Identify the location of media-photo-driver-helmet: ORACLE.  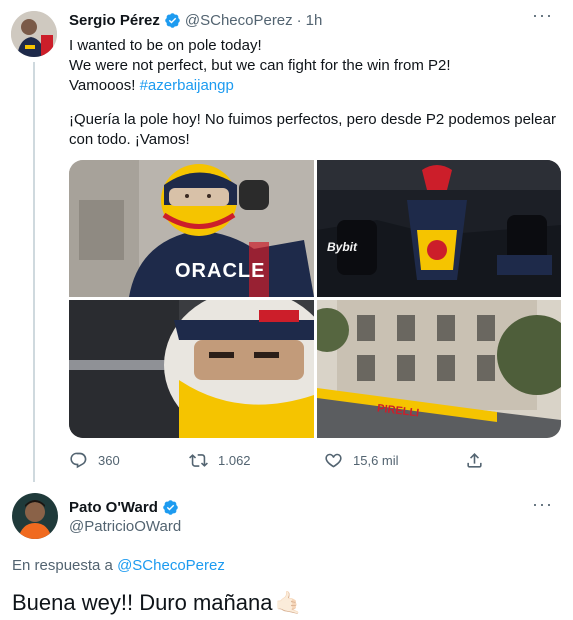
(191, 228).